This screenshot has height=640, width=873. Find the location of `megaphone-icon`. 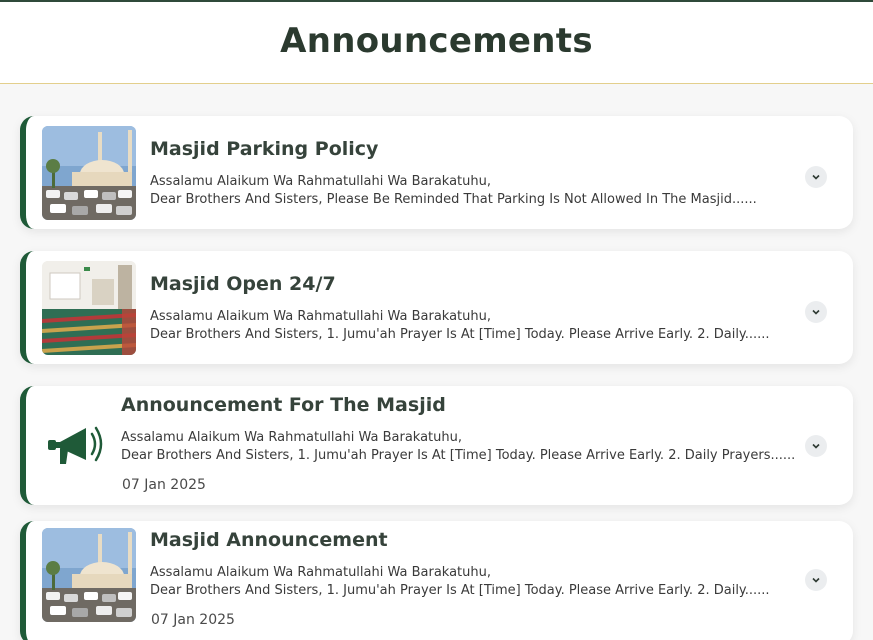

megaphone-icon is located at coordinates (76, 446).